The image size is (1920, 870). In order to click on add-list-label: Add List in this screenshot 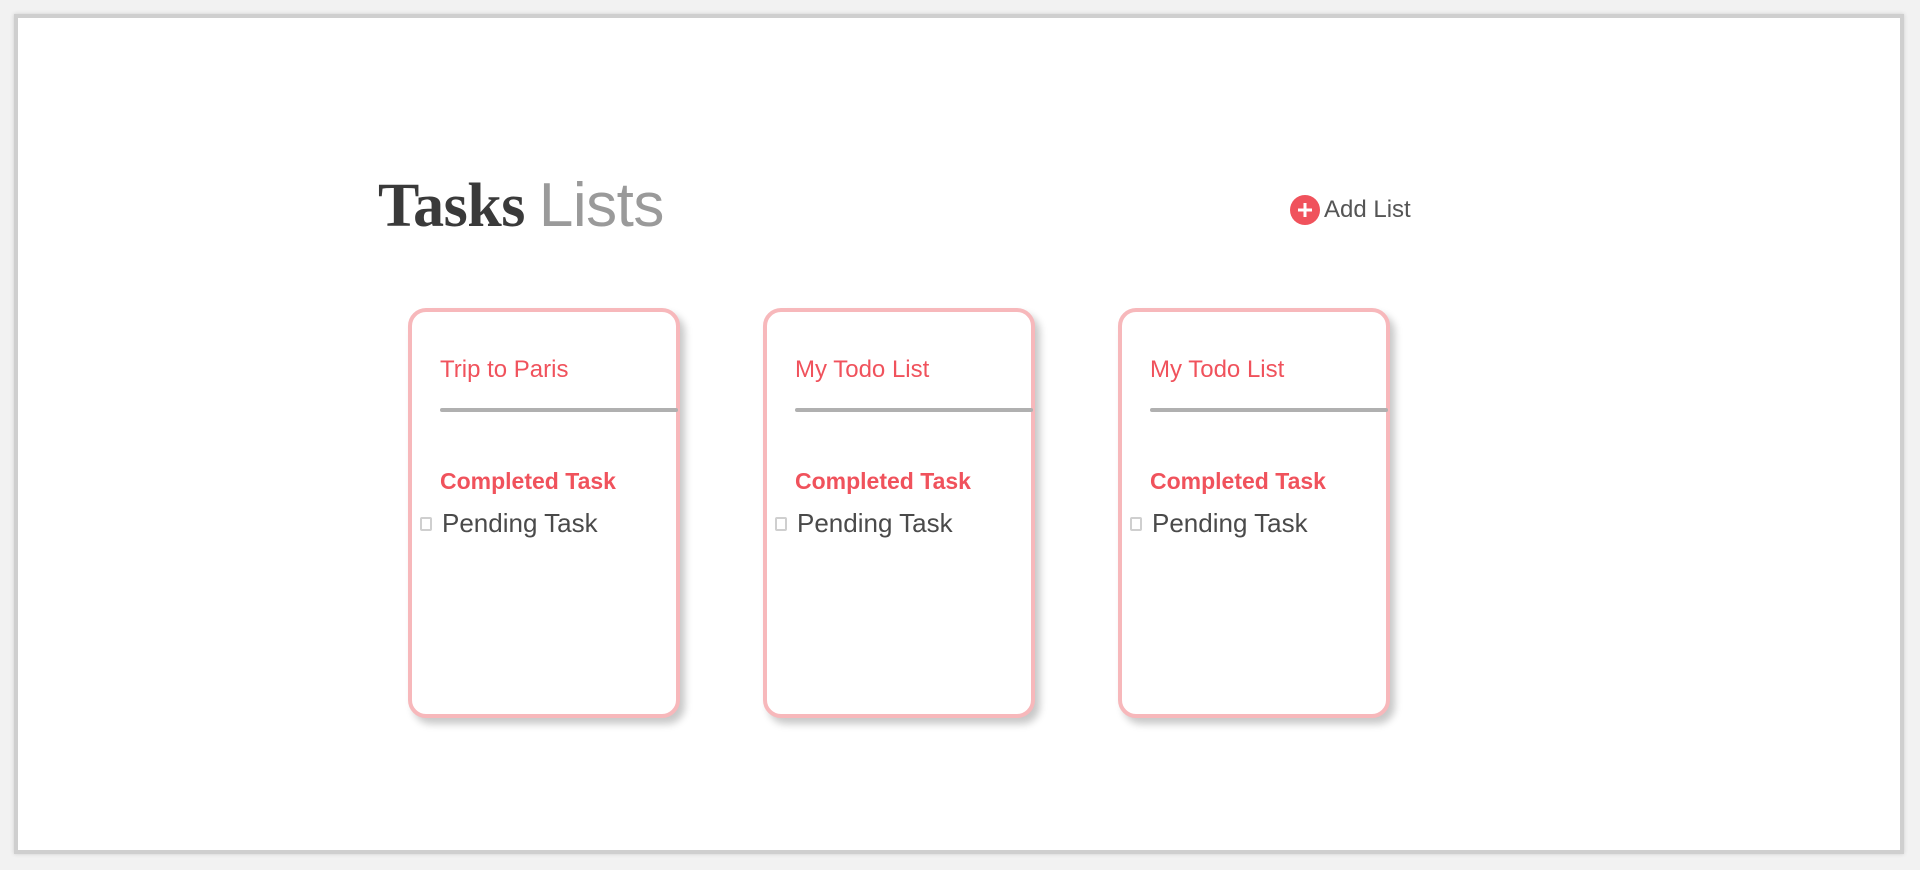, I will do `click(1367, 210)`.